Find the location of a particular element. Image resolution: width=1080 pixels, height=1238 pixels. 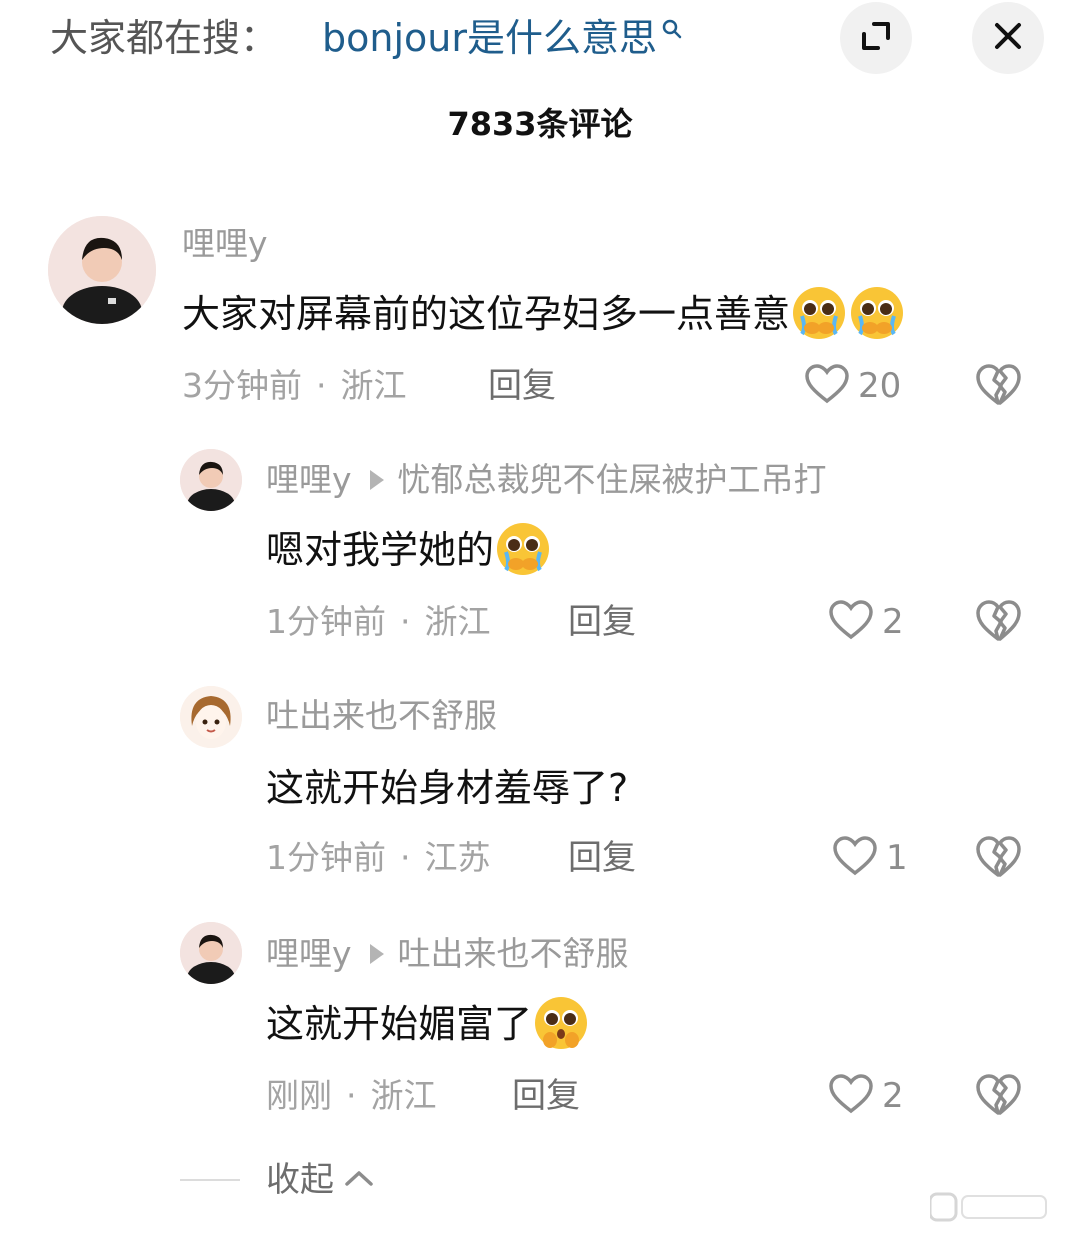

comment-time: 刚刚 is located at coordinates (299, 1095).